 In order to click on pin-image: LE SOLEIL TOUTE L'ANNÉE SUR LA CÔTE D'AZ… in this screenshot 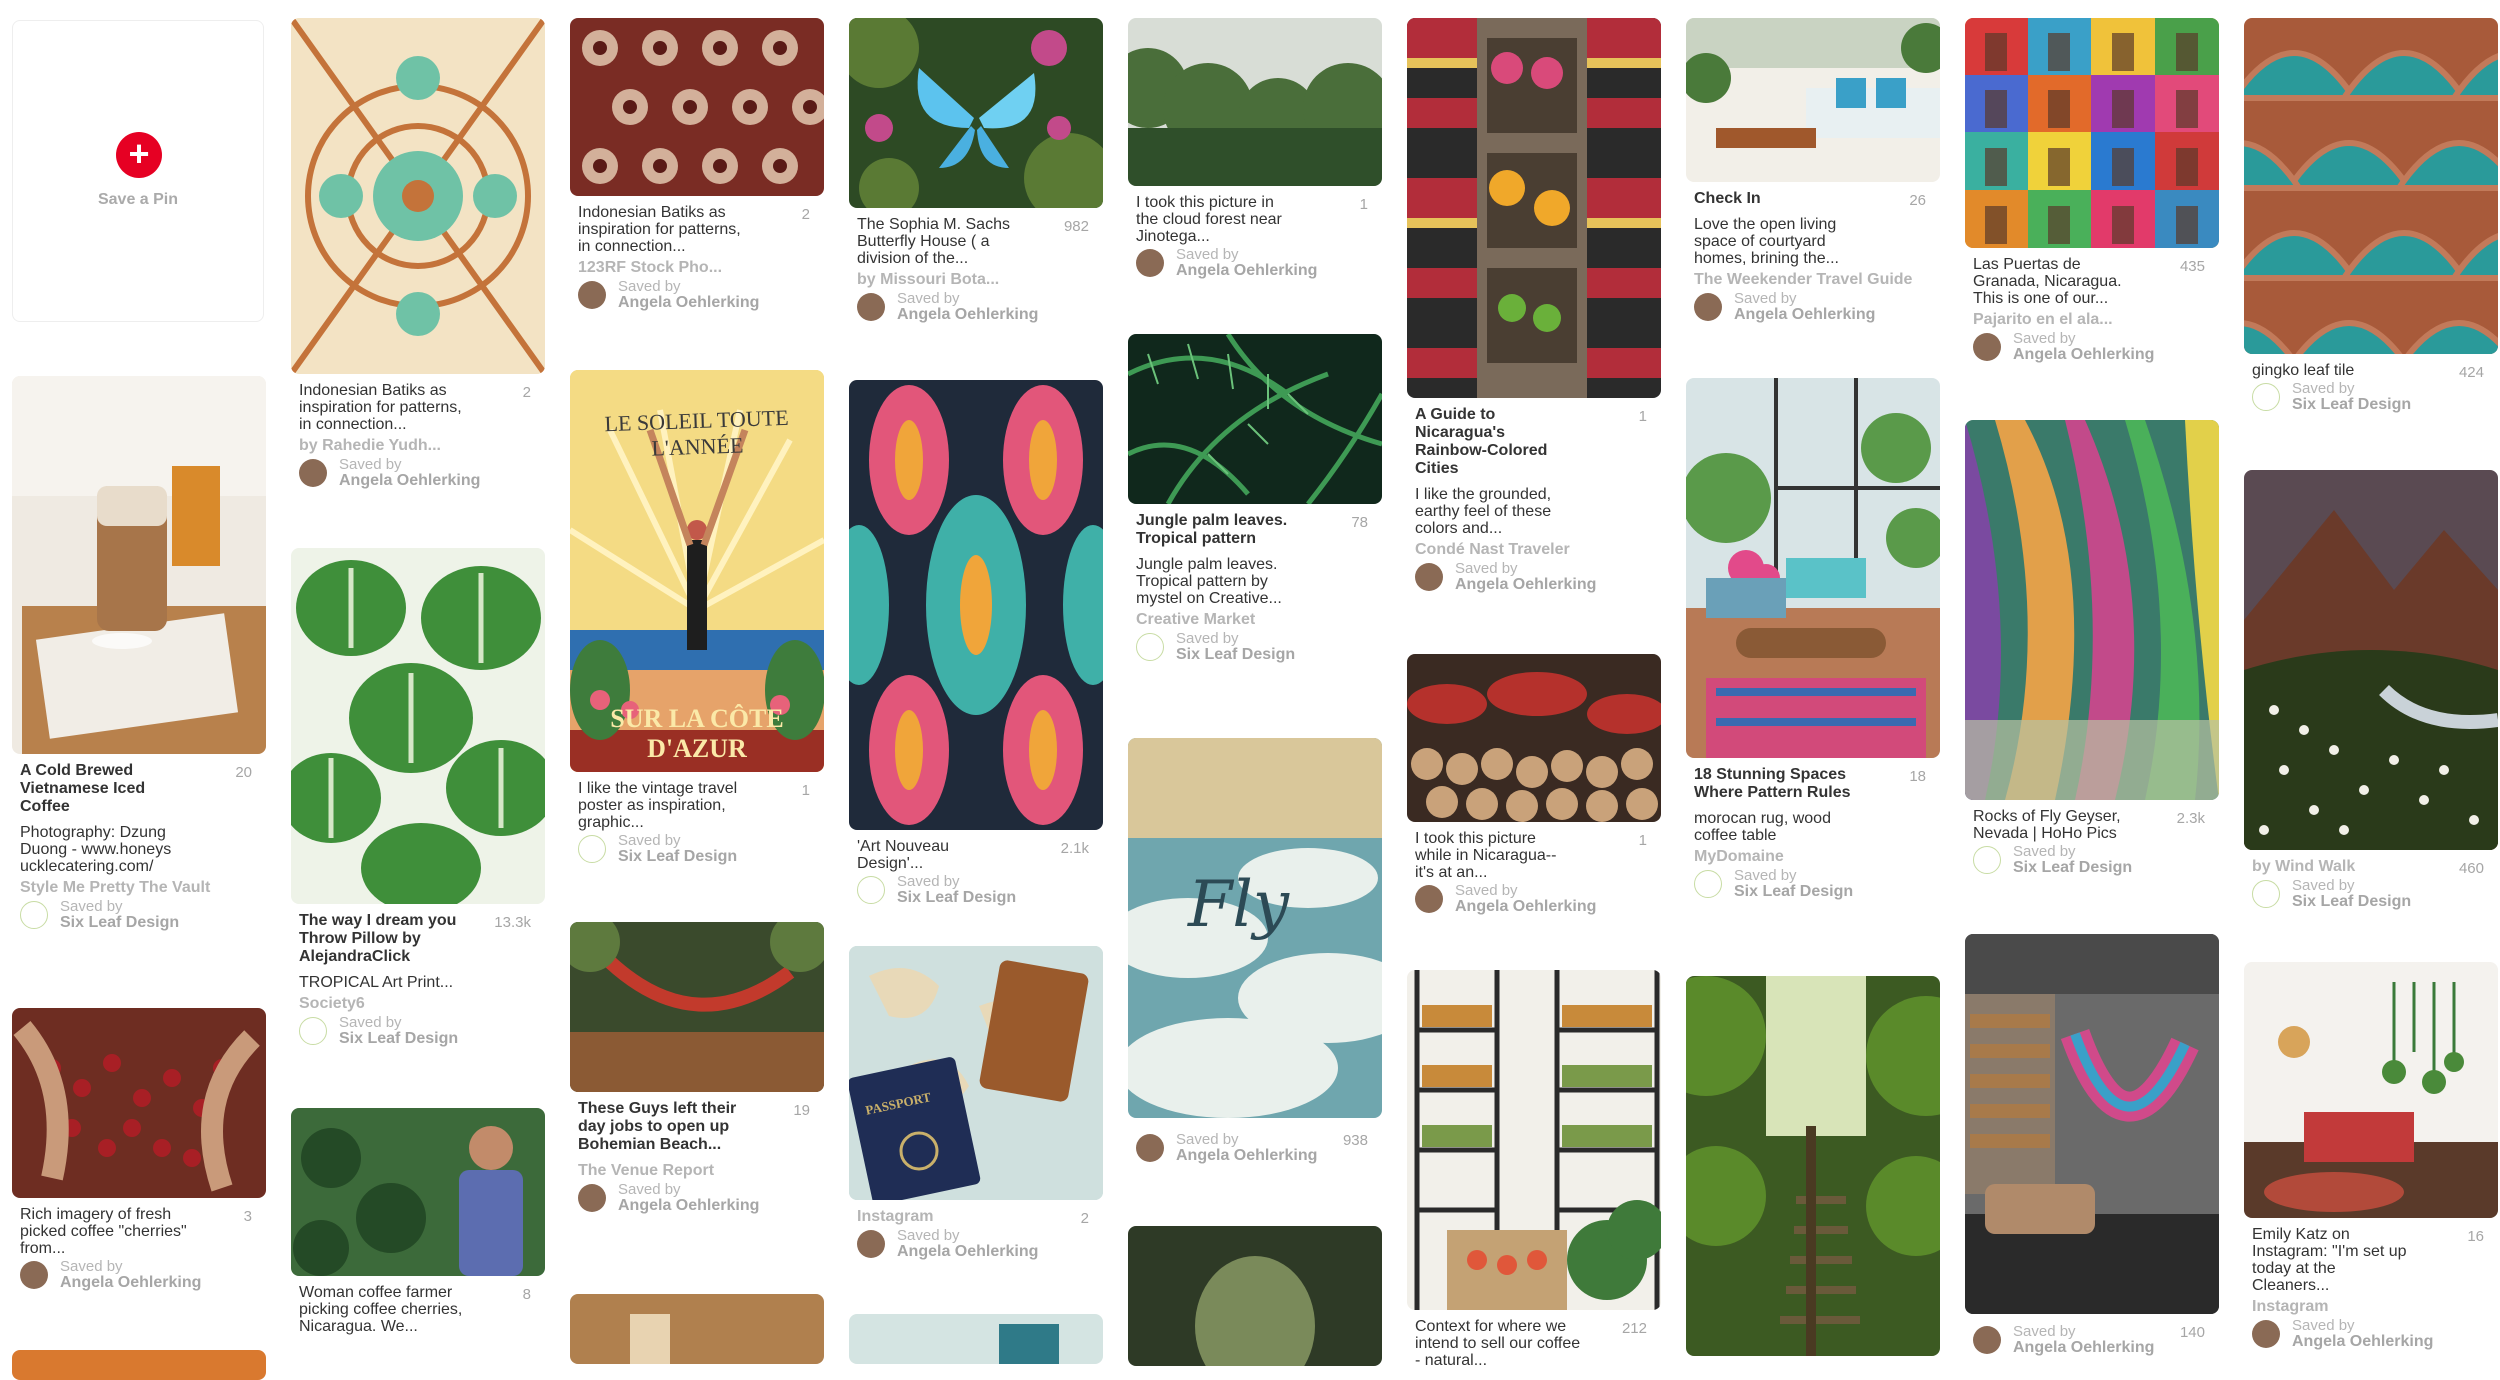, I will do `click(697, 571)`.